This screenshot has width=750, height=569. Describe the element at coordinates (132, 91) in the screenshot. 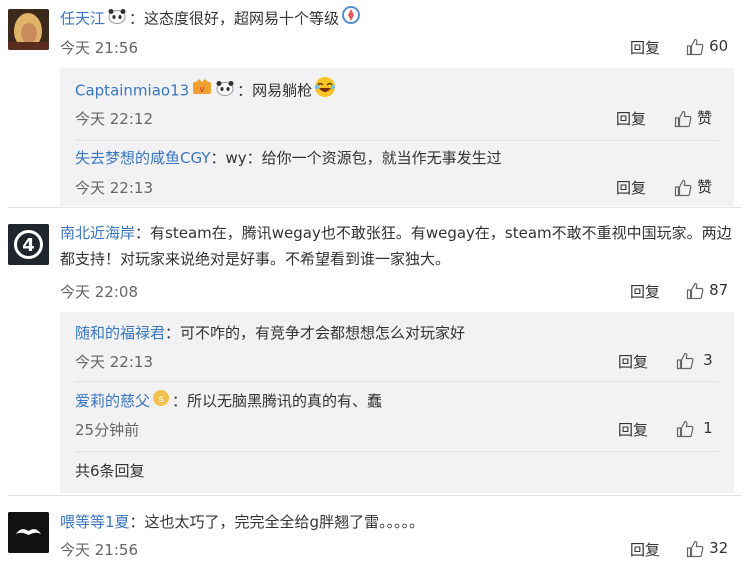

I see `username-link: Captainmiao13` at that location.